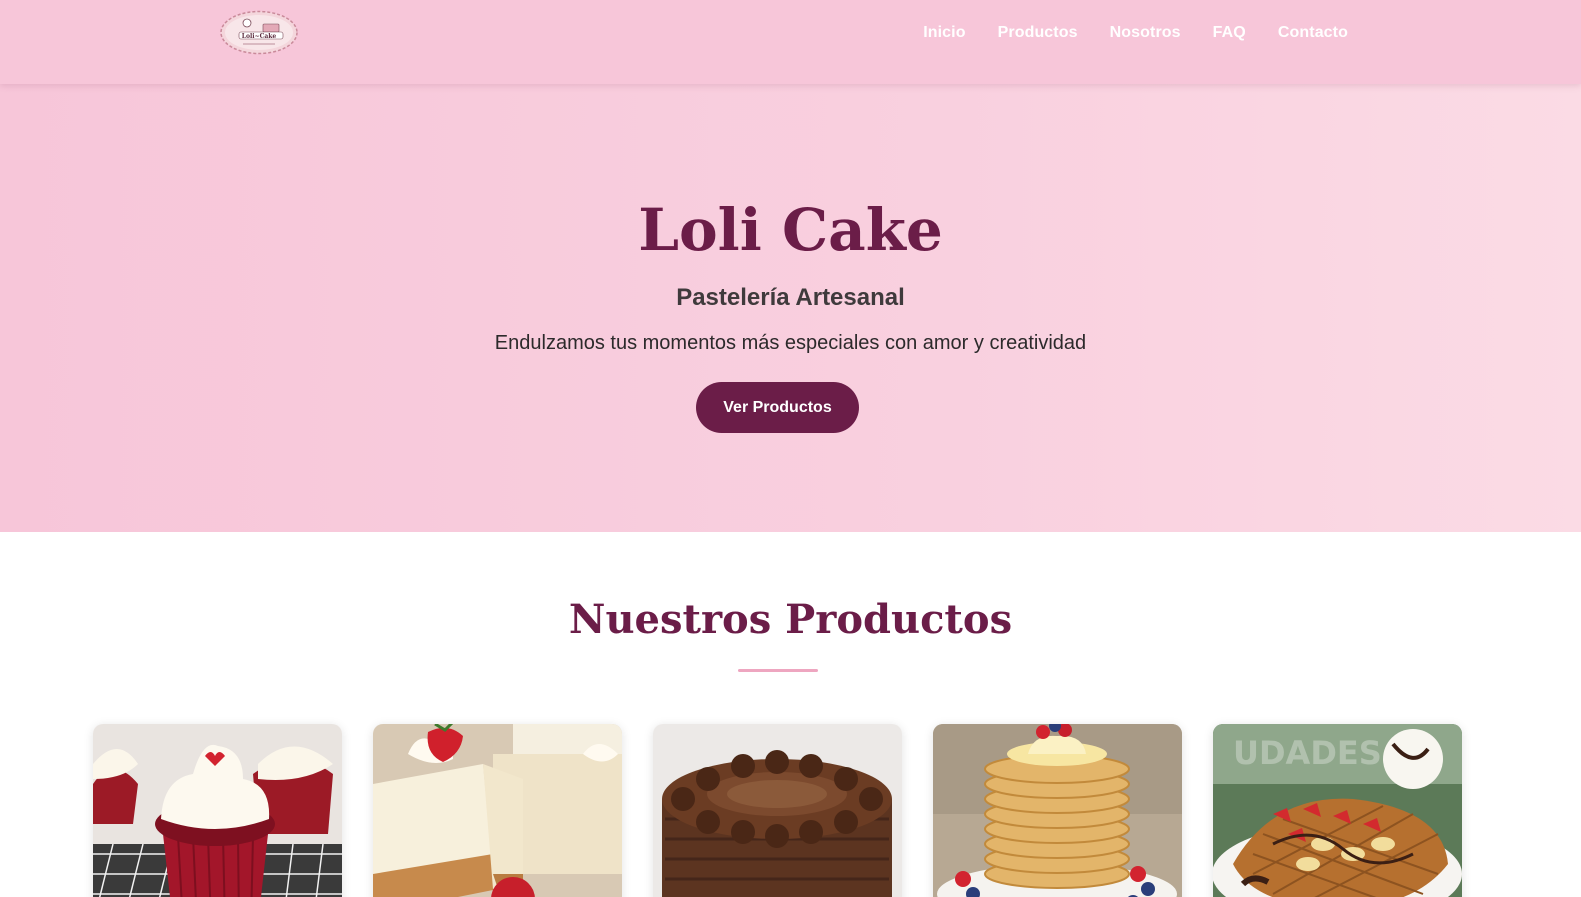 The image size is (1581, 897). Describe the element at coordinates (1038, 33) in the screenshot. I see `nav-link-productos: Productos` at that location.